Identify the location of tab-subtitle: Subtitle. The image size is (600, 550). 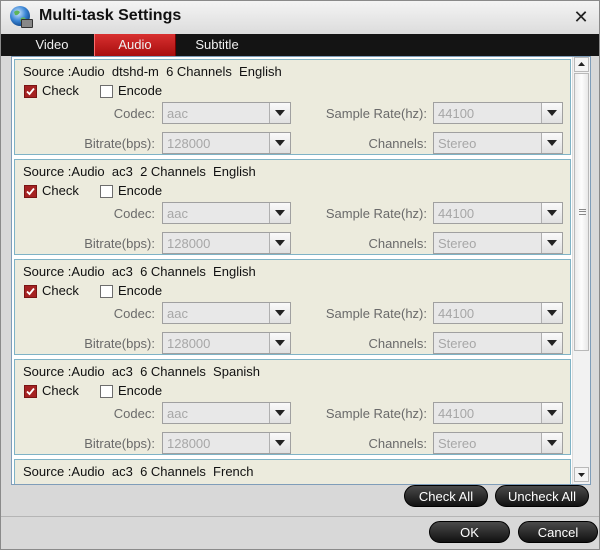
(217, 45).